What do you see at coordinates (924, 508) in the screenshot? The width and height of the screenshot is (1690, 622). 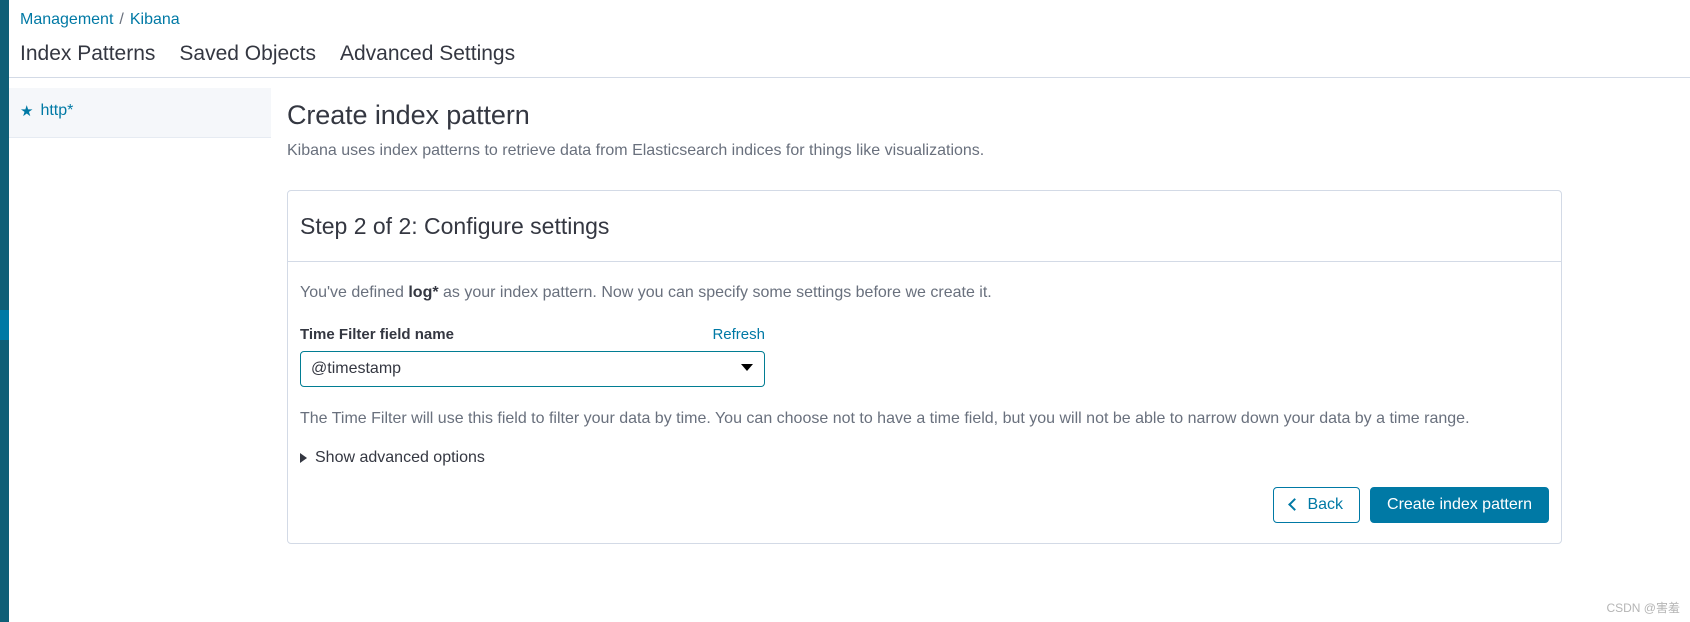 I see `panel-actions: Back Create index pattern` at bounding box center [924, 508].